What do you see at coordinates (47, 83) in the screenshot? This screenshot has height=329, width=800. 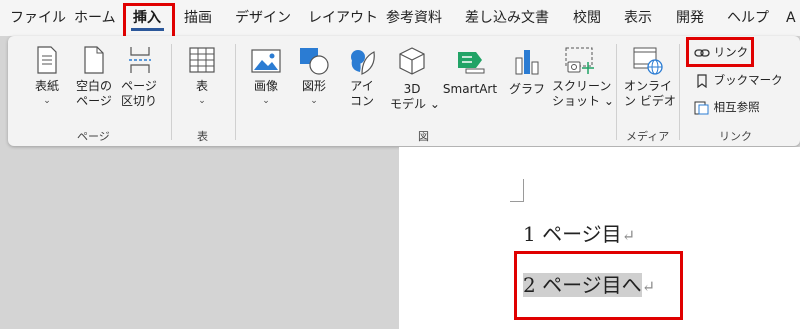 I see `cover-page-button: 表紙 ⌄` at bounding box center [47, 83].